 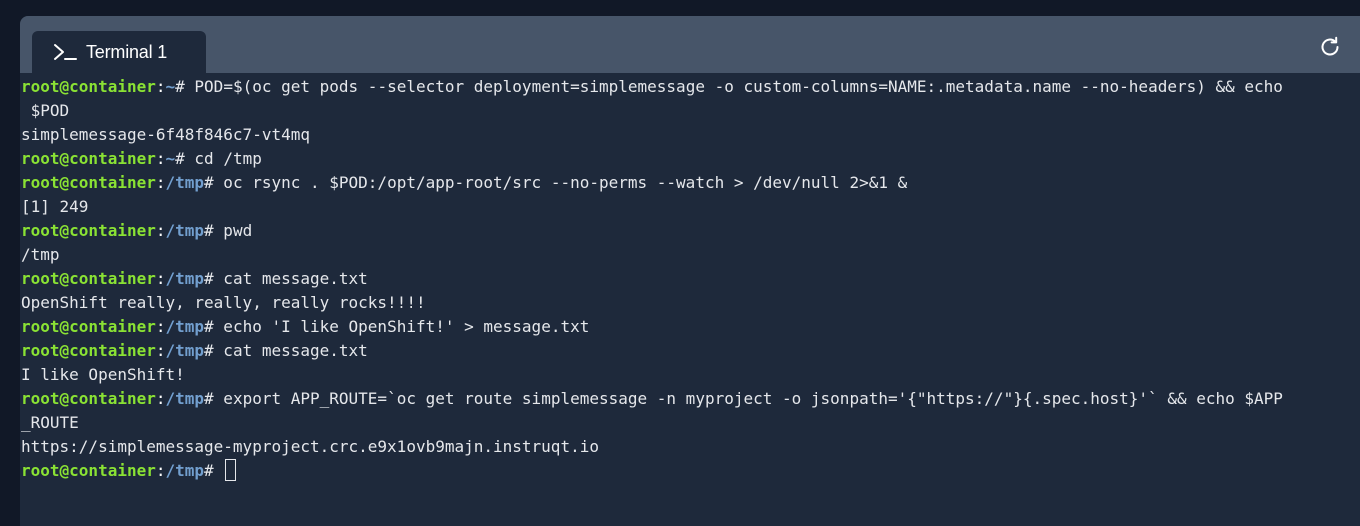 I want to click on output-text: _ROUTE, so click(x=50, y=422).